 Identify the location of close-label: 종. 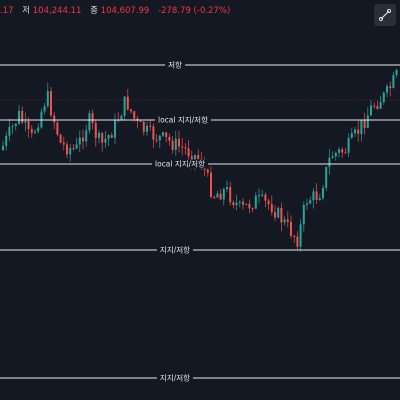
(94, 11).